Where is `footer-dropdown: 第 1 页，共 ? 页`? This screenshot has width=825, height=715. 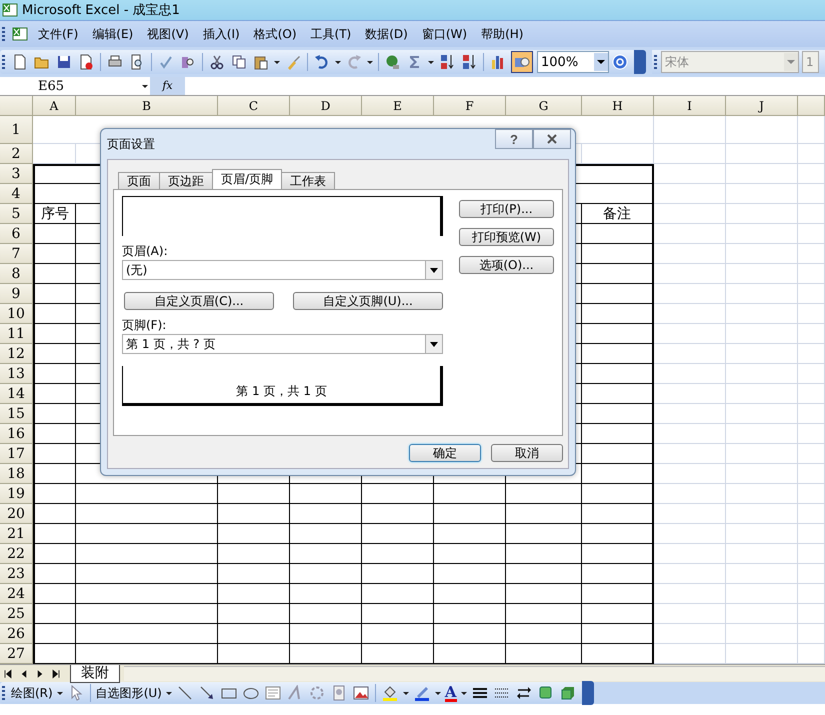
footer-dropdown: 第 1 页，共 ? 页 is located at coordinates (282, 344).